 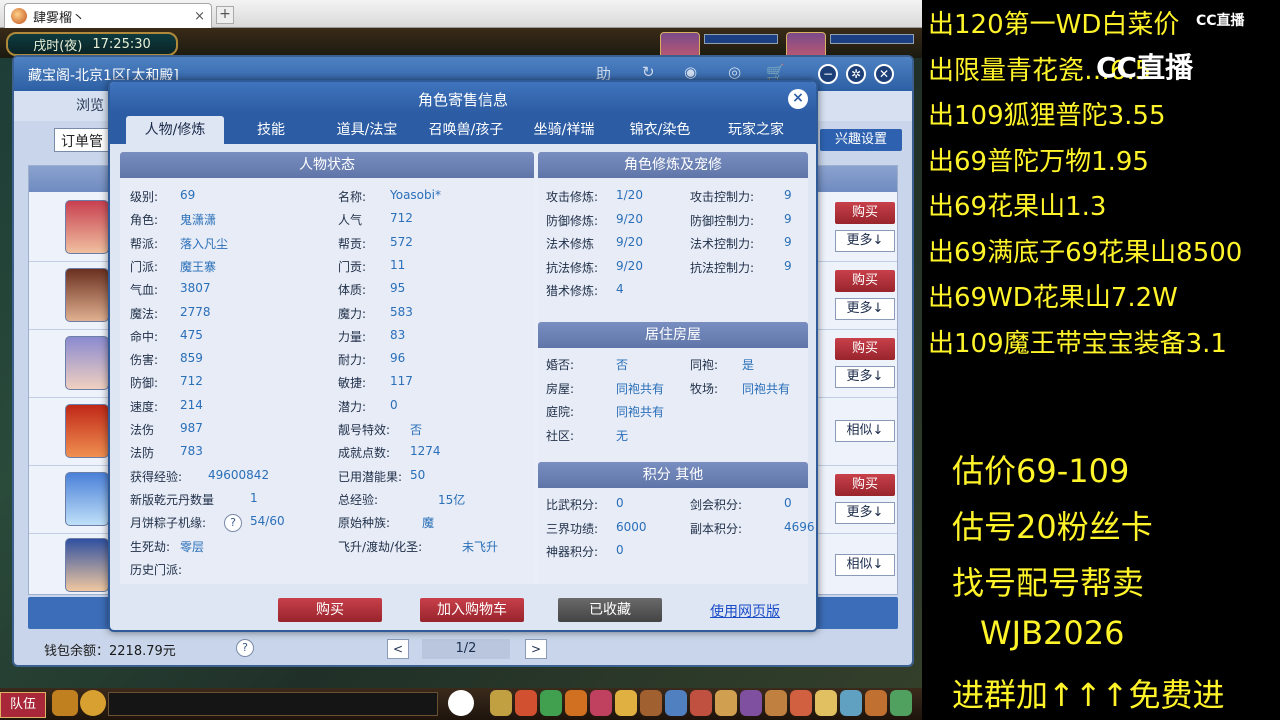 I want to click on team-button: 队伍, so click(x=23, y=705).